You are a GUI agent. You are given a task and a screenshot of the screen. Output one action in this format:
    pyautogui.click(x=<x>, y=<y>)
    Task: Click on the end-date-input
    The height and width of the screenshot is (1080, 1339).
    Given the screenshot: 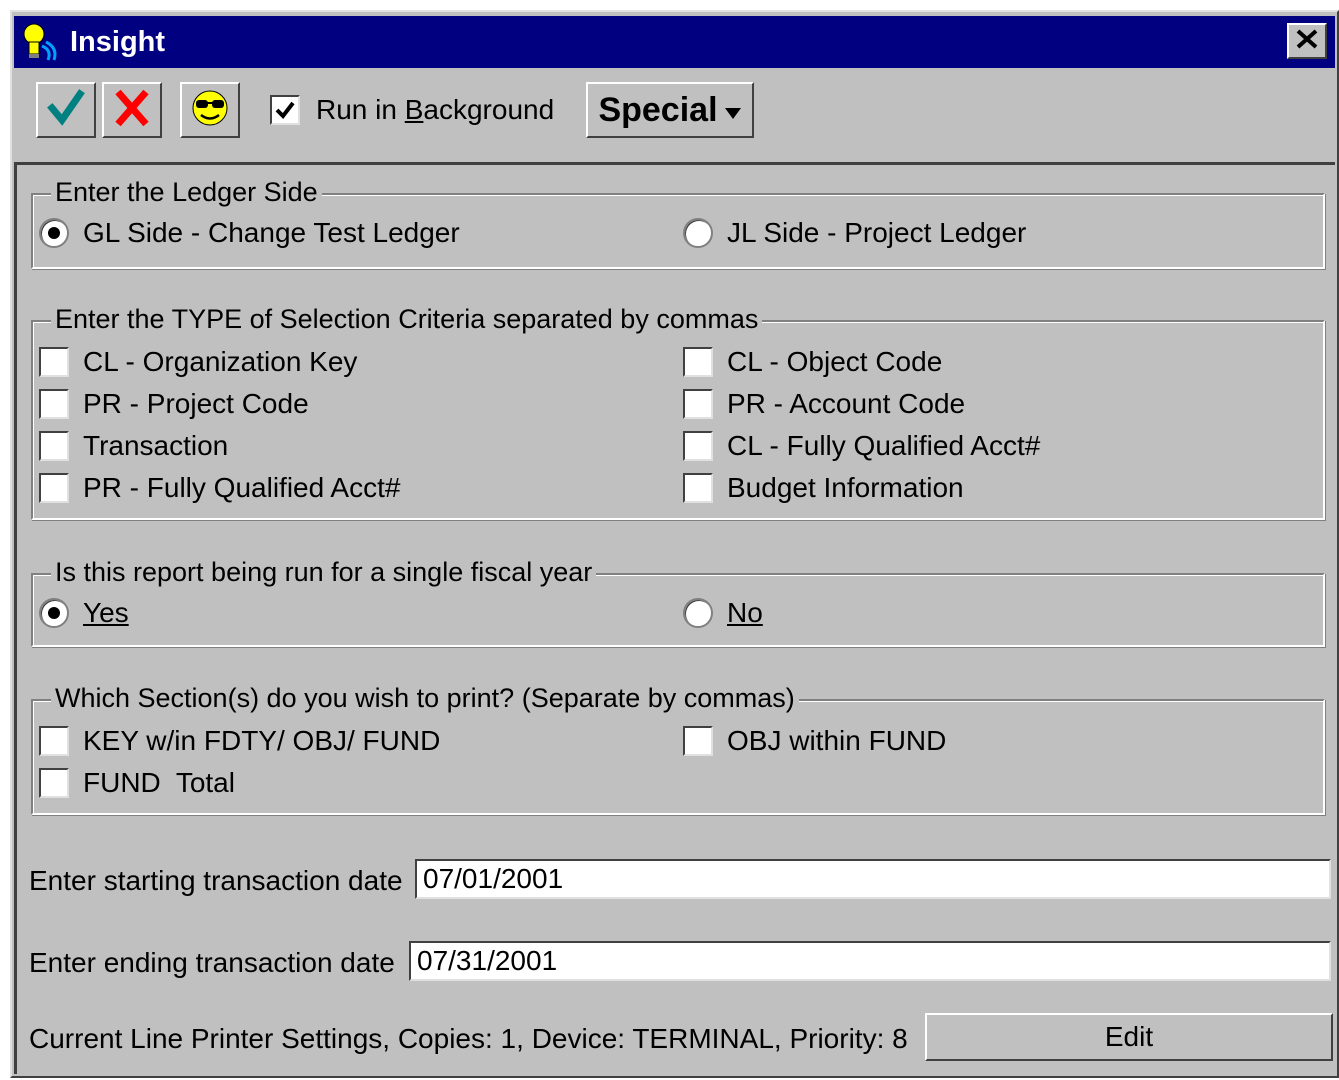 What is the action you would take?
    pyautogui.click(x=870, y=961)
    